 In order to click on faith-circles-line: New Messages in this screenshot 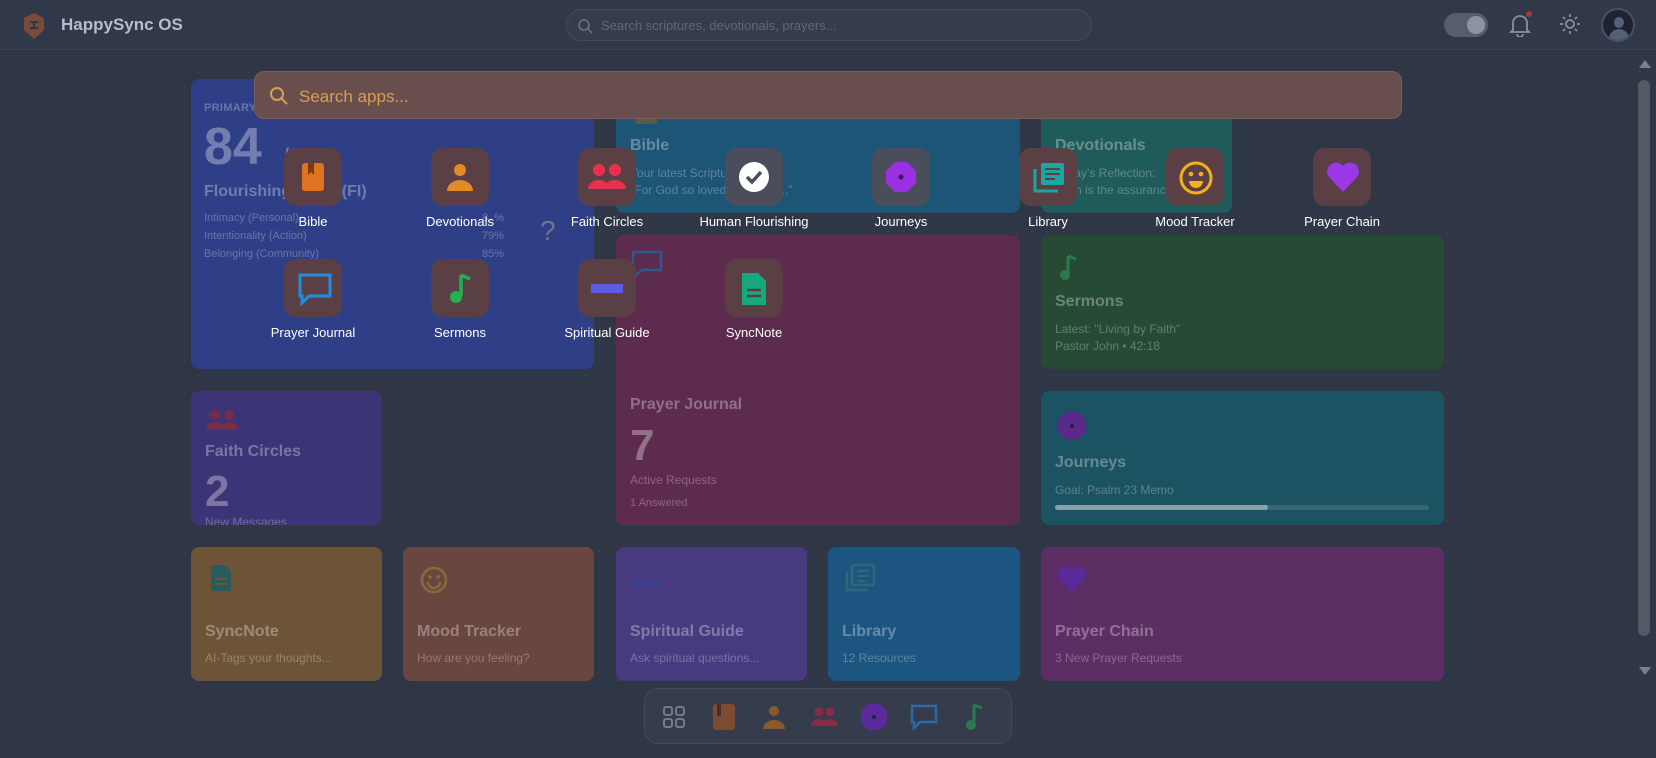, I will do `click(246, 520)`.